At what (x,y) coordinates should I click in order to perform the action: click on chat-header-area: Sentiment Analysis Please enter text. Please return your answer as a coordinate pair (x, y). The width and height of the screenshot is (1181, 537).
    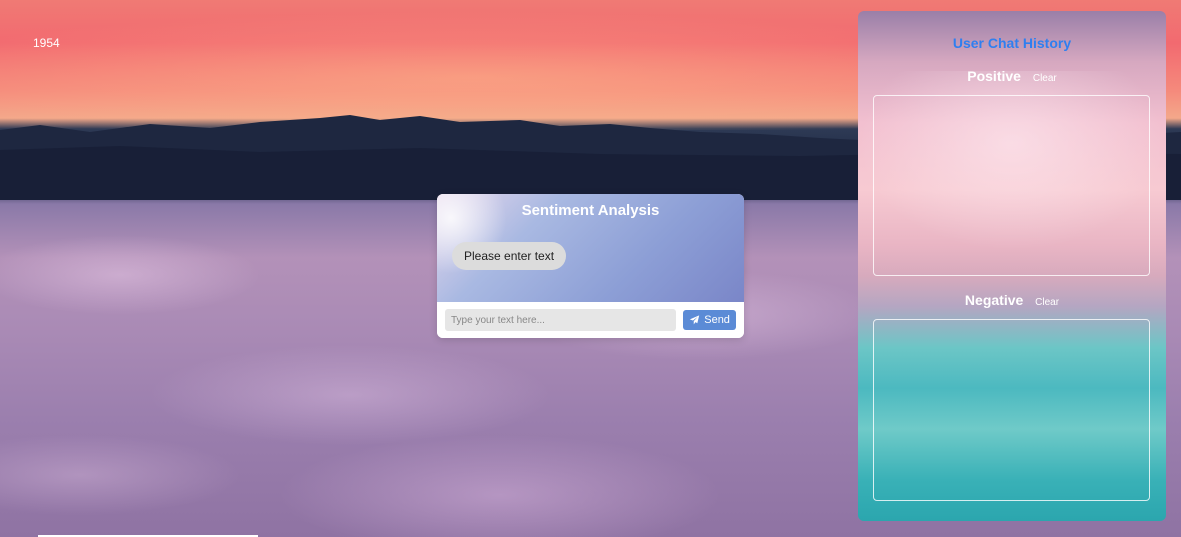
    Looking at the image, I should click on (590, 248).